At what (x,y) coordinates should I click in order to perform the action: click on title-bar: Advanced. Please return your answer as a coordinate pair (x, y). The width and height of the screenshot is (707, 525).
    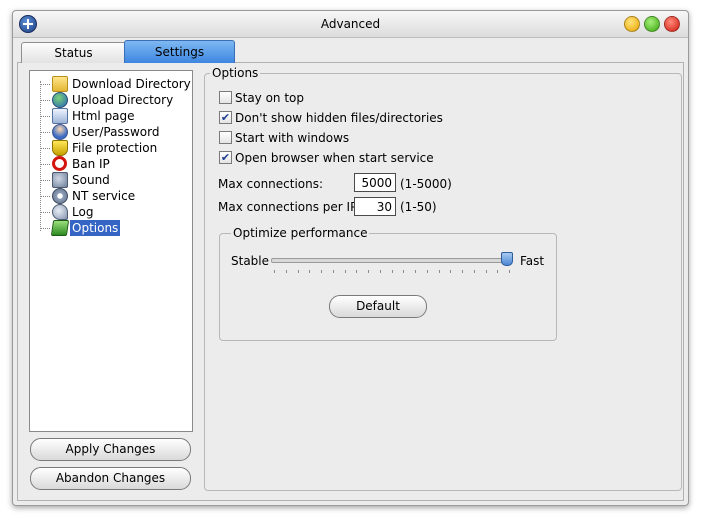
    Looking at the image, I should click on (350, 24).